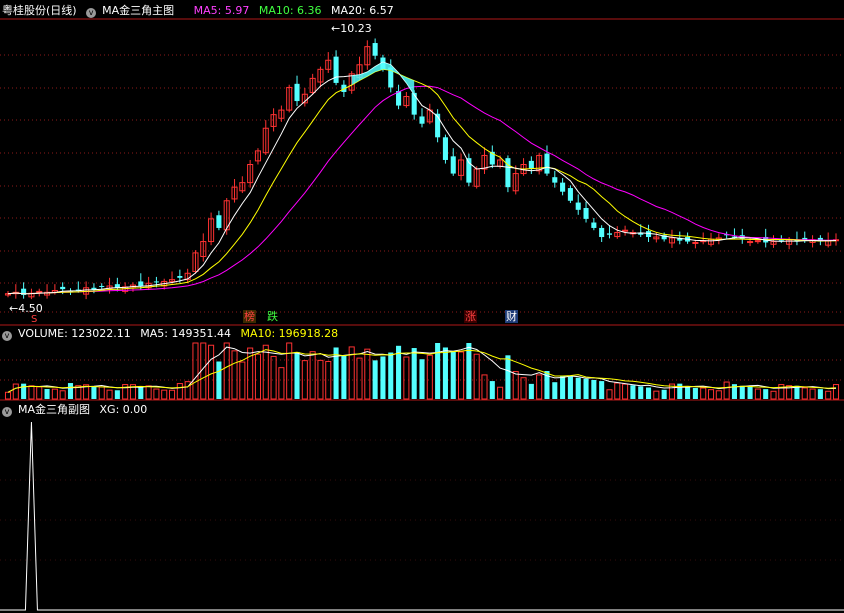 This screenshot has width=844, height=613. What do you see at coordinates (351, 28) in the screenshot?
I see `high-price-label: ←10.23` at bounding box center [351, 28].